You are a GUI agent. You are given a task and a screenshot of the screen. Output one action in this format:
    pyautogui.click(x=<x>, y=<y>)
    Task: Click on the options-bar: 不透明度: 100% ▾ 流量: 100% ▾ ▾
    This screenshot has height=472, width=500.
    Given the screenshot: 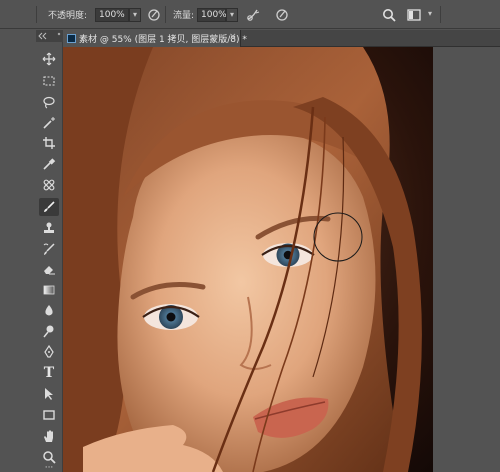 What is the action you would take?
    pyautogui.click(x=250, y=14)
    